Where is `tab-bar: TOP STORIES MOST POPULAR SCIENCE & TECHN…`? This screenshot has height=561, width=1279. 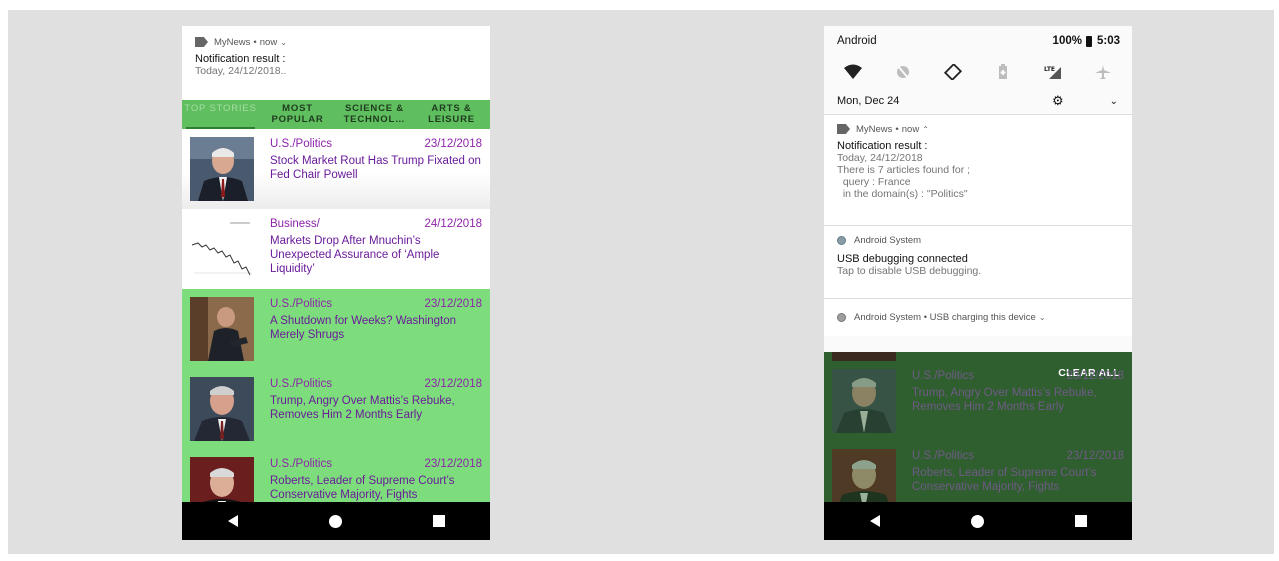 tab-bar: TOP STORIES MOST POPULAR SCIENCE & TECHN… is located at coordinates (336, 114).